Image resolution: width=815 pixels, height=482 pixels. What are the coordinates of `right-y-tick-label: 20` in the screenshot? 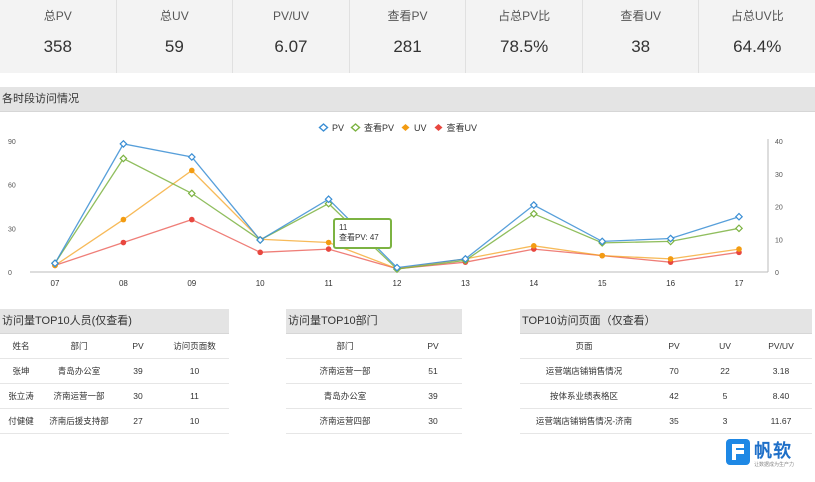 It's located at (779, 208).